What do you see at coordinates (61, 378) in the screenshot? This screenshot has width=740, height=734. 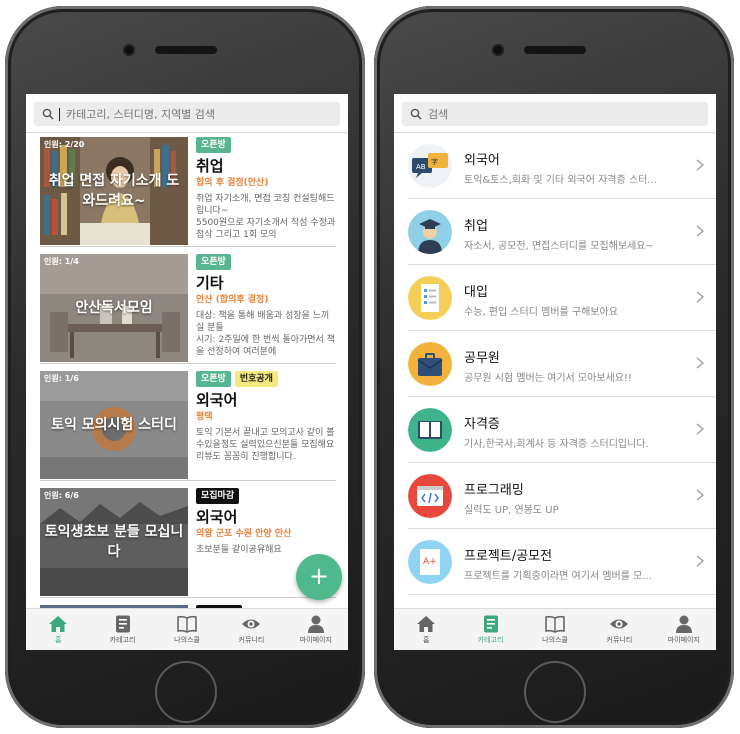 I see `member-count: 인원: 1/6` at bounding box center [61, 378].